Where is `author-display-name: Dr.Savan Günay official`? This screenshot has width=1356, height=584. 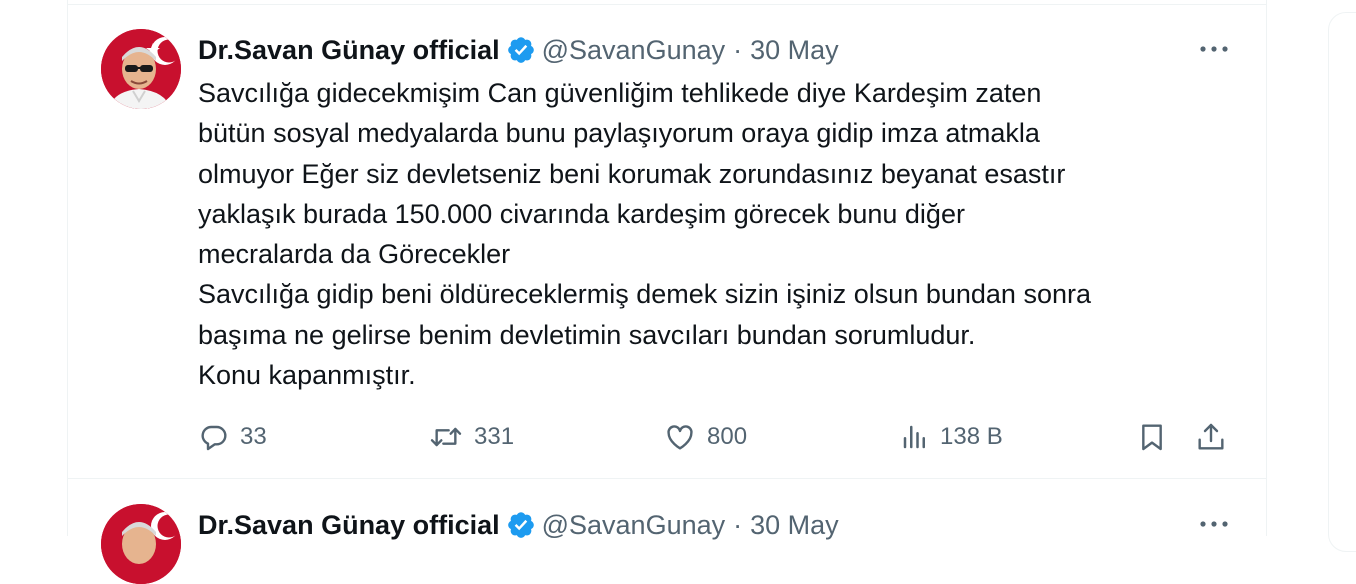
author-display-name: Dr.Savan Günay official is located at coordinates (349, 50).